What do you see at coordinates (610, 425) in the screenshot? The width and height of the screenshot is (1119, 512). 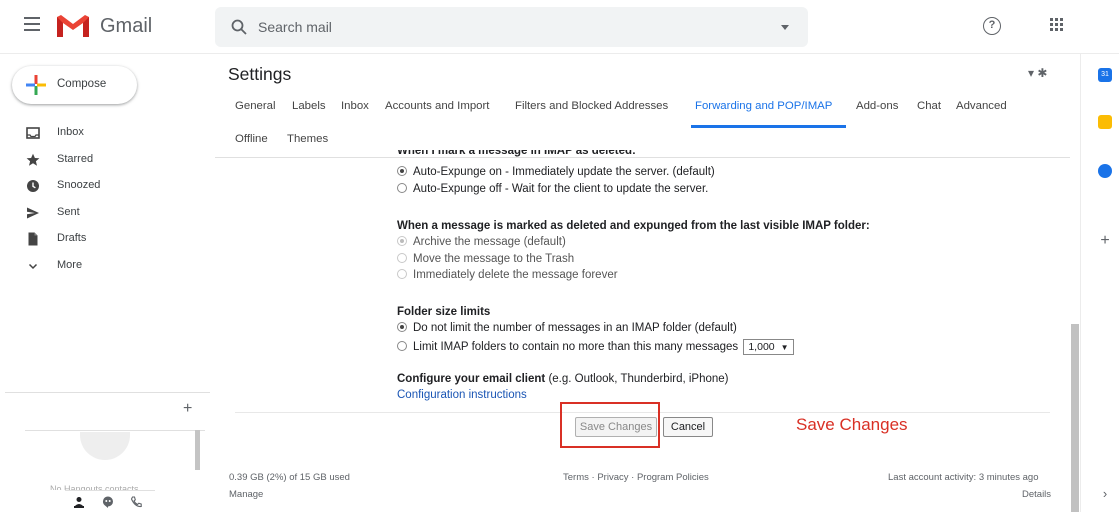 I see `annotation-highlight-box` at bounding box center [610, 425].